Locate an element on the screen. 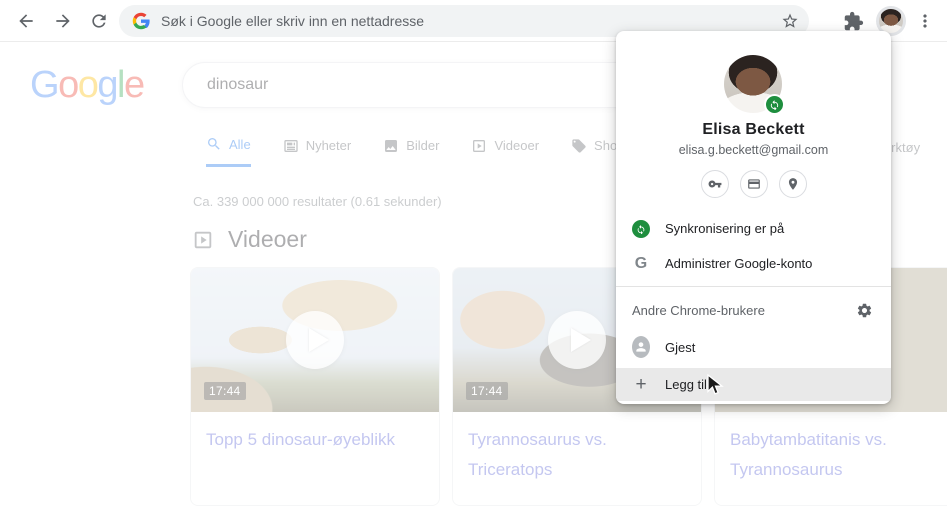 The height and width of the screenshot is (531, 947). back-arrow-icon is located at coordinates (26, 21).